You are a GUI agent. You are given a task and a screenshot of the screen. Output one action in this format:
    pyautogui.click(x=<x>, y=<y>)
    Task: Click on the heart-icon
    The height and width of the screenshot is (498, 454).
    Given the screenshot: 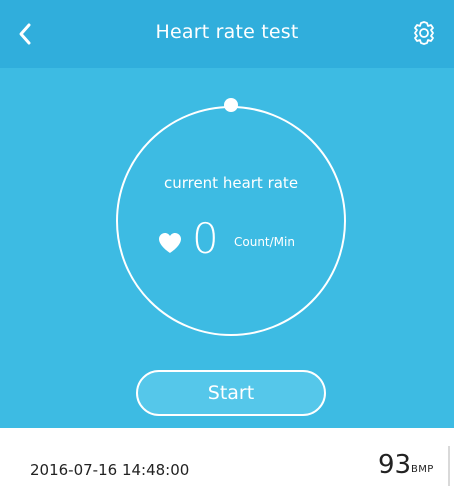 What is the action you would take?
    pyautogui.click(x=170, y=243)
    